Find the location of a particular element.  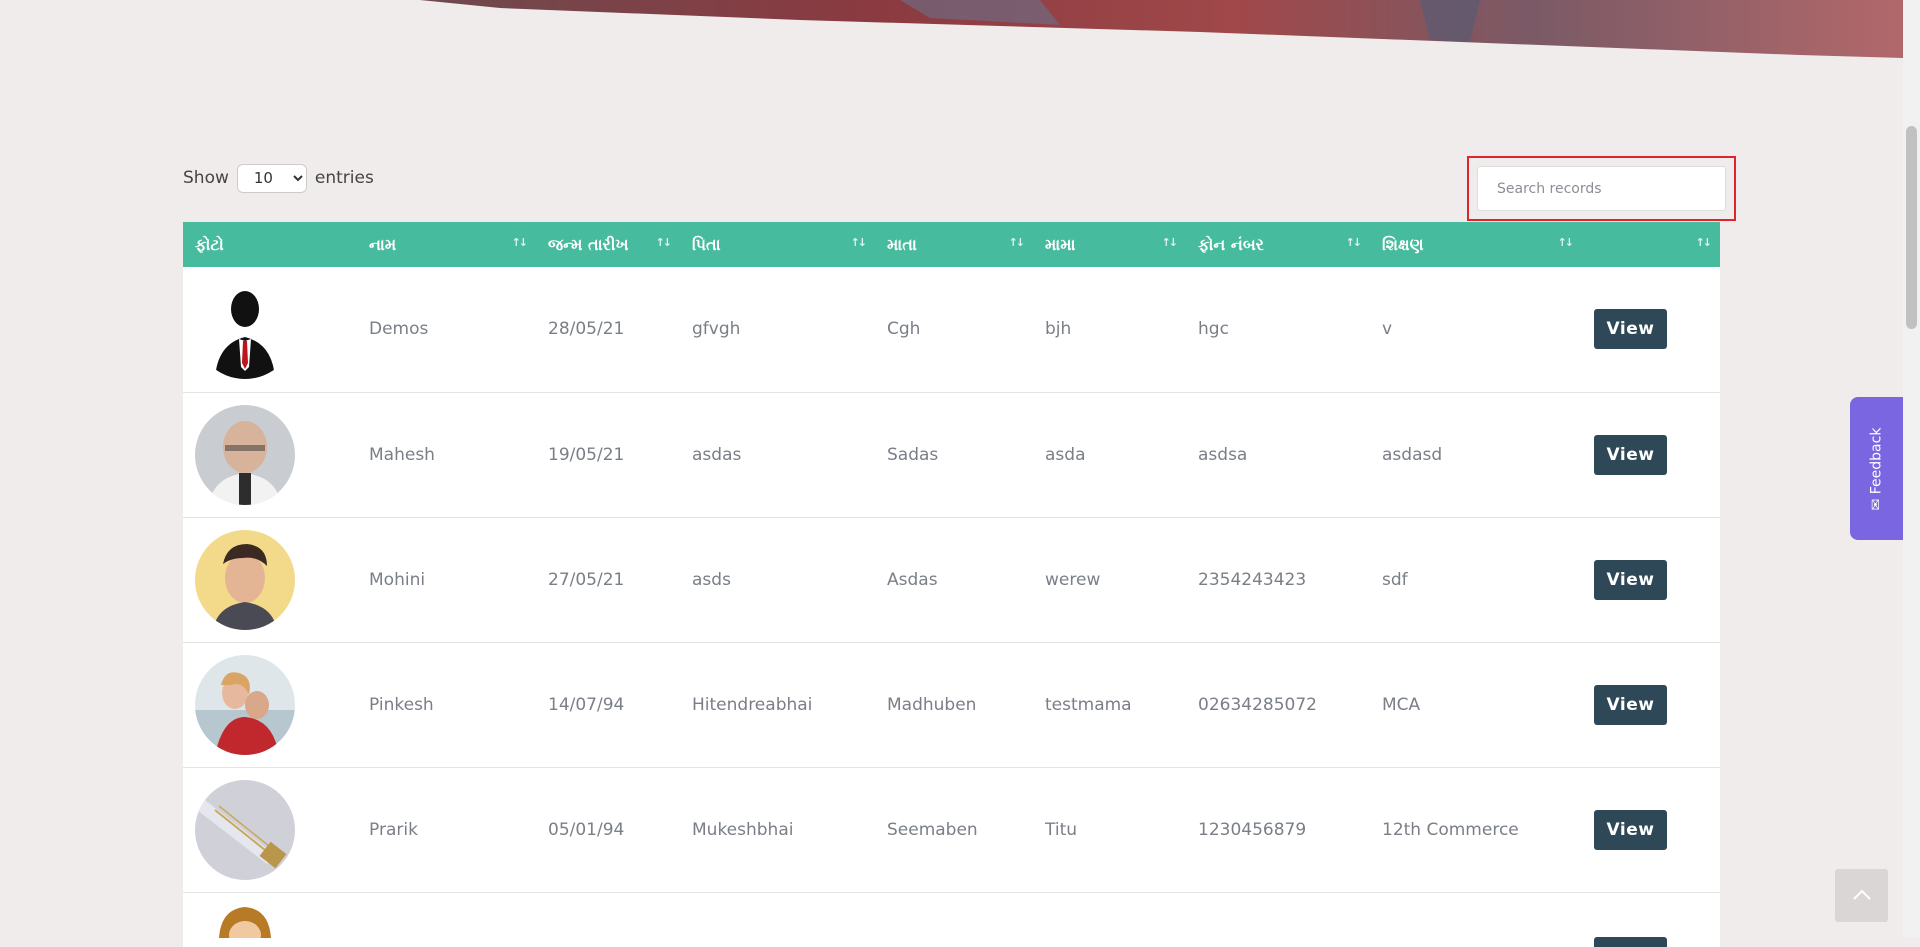

table-row is located at coordinates (951, 919).